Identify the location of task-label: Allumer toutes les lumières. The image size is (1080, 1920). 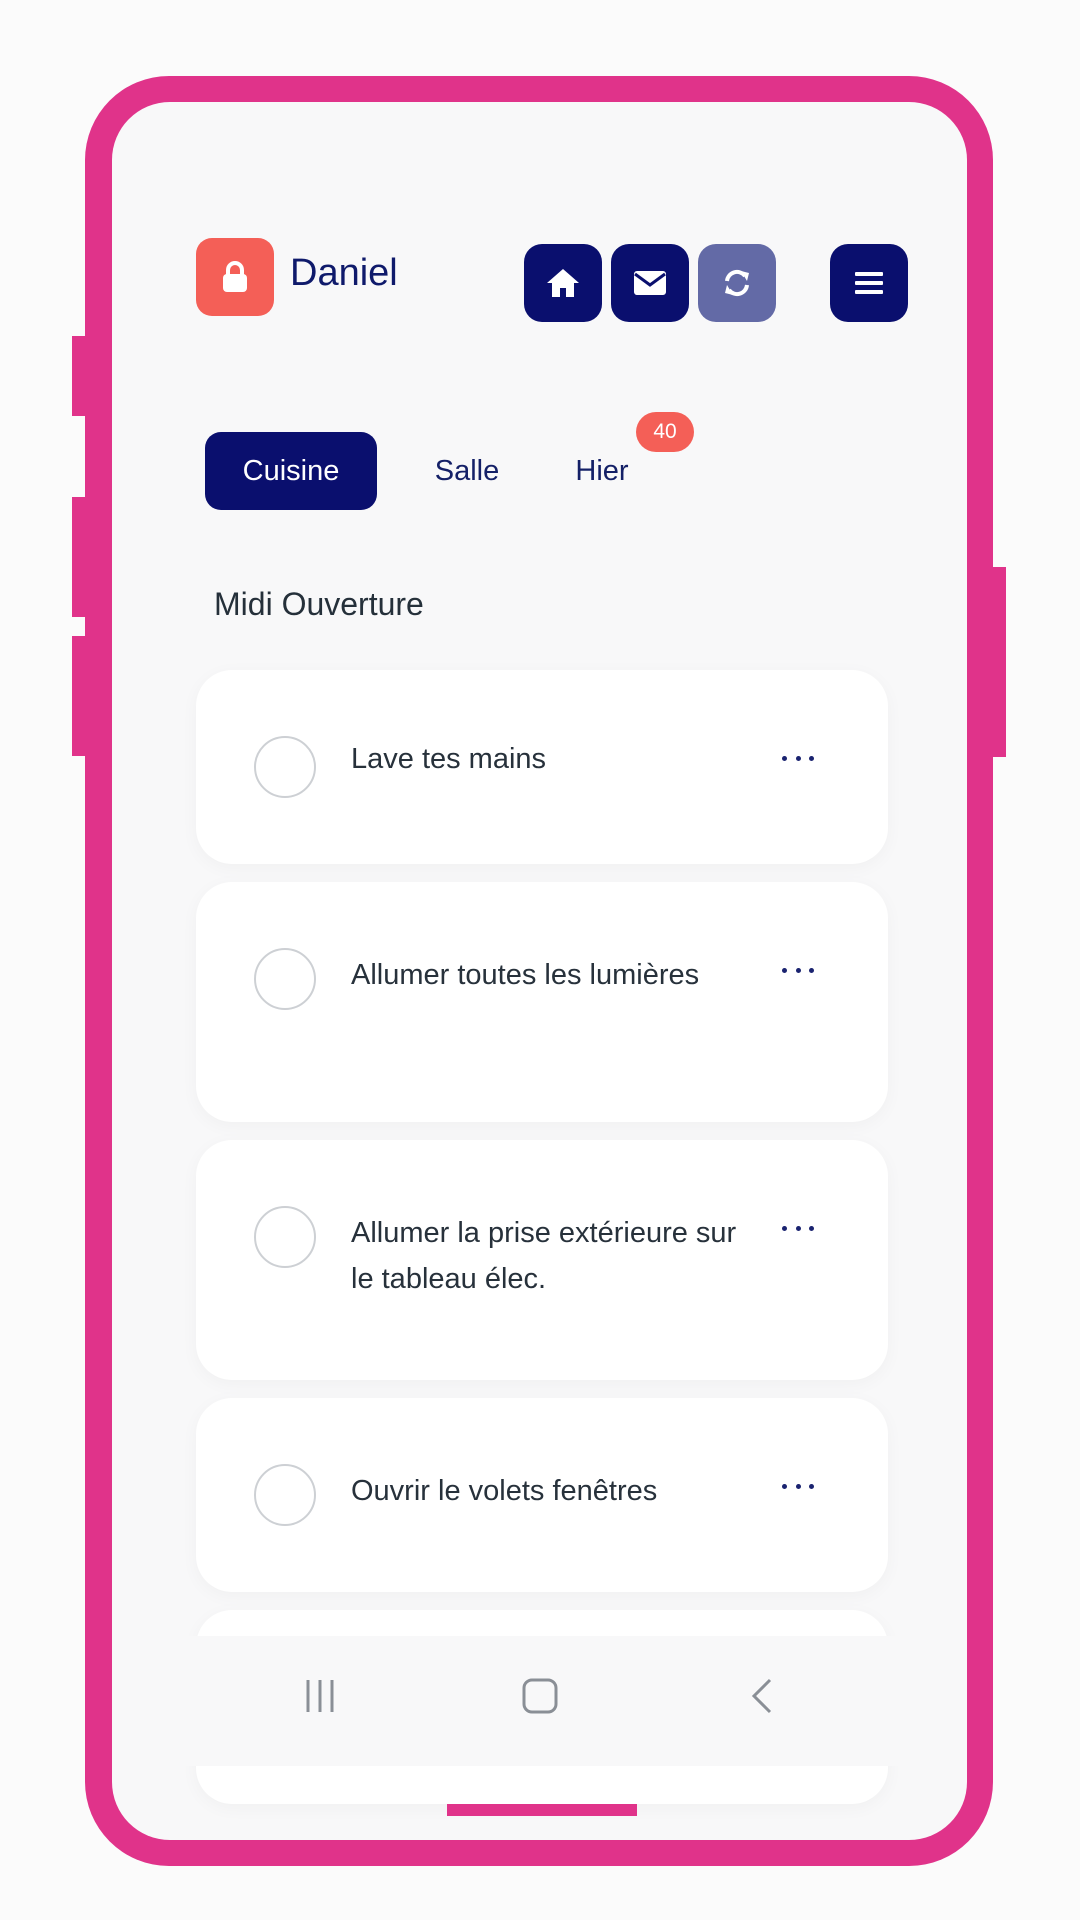
(525, 975).